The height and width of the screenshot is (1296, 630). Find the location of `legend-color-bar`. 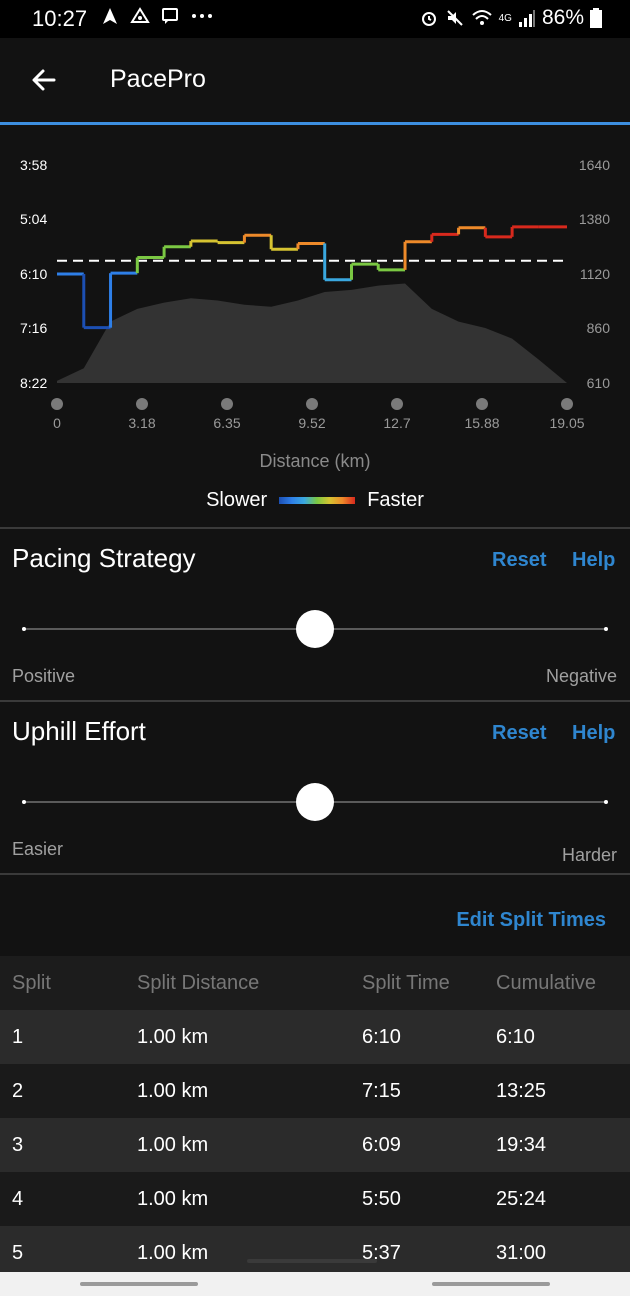

legend-color-bar is located at coordinates (317, 500).